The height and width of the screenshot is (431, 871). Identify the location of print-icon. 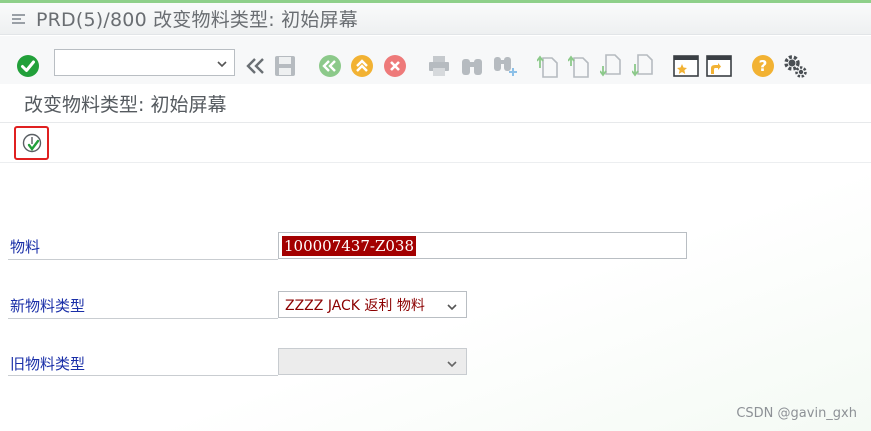
(439, 66).